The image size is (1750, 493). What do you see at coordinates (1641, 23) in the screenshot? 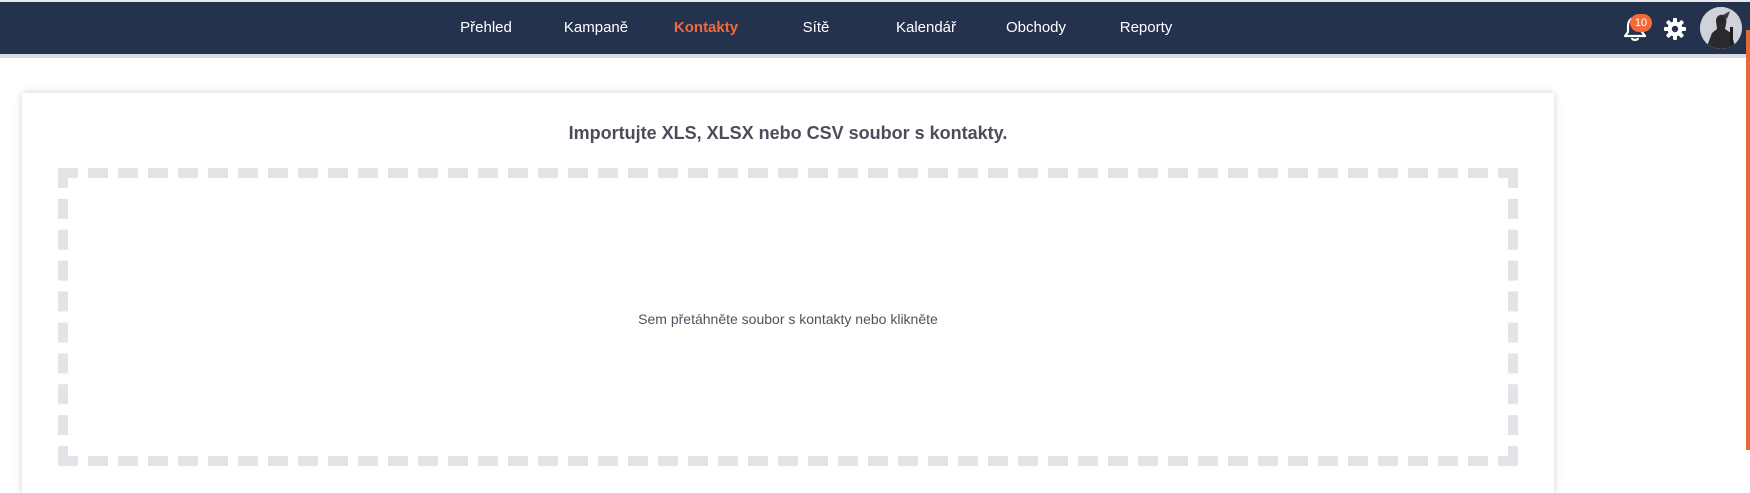
I see `notification-count-badge: 10` at bounding box center [1641, 23].